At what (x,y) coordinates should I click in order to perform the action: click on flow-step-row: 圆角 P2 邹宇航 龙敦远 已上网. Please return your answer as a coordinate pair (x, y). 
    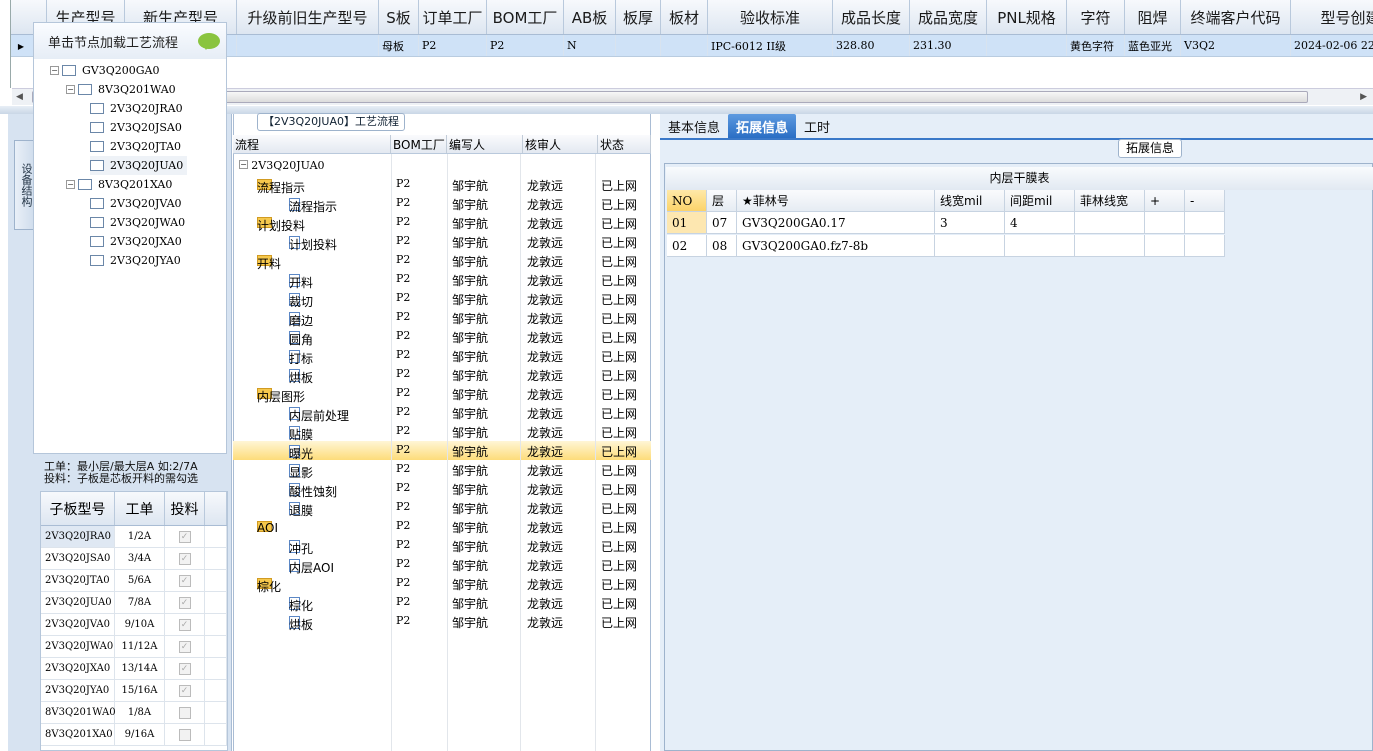
    Looking at the image, I should click on (442, 337).